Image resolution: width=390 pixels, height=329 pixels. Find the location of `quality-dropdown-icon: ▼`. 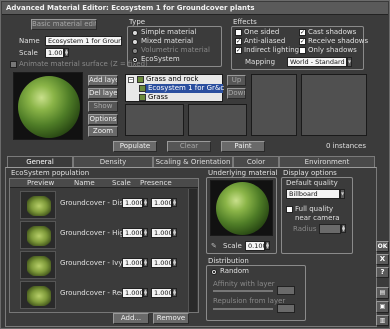

quality-dropdown-icon: ▼ is located at coordinates (342, 194).